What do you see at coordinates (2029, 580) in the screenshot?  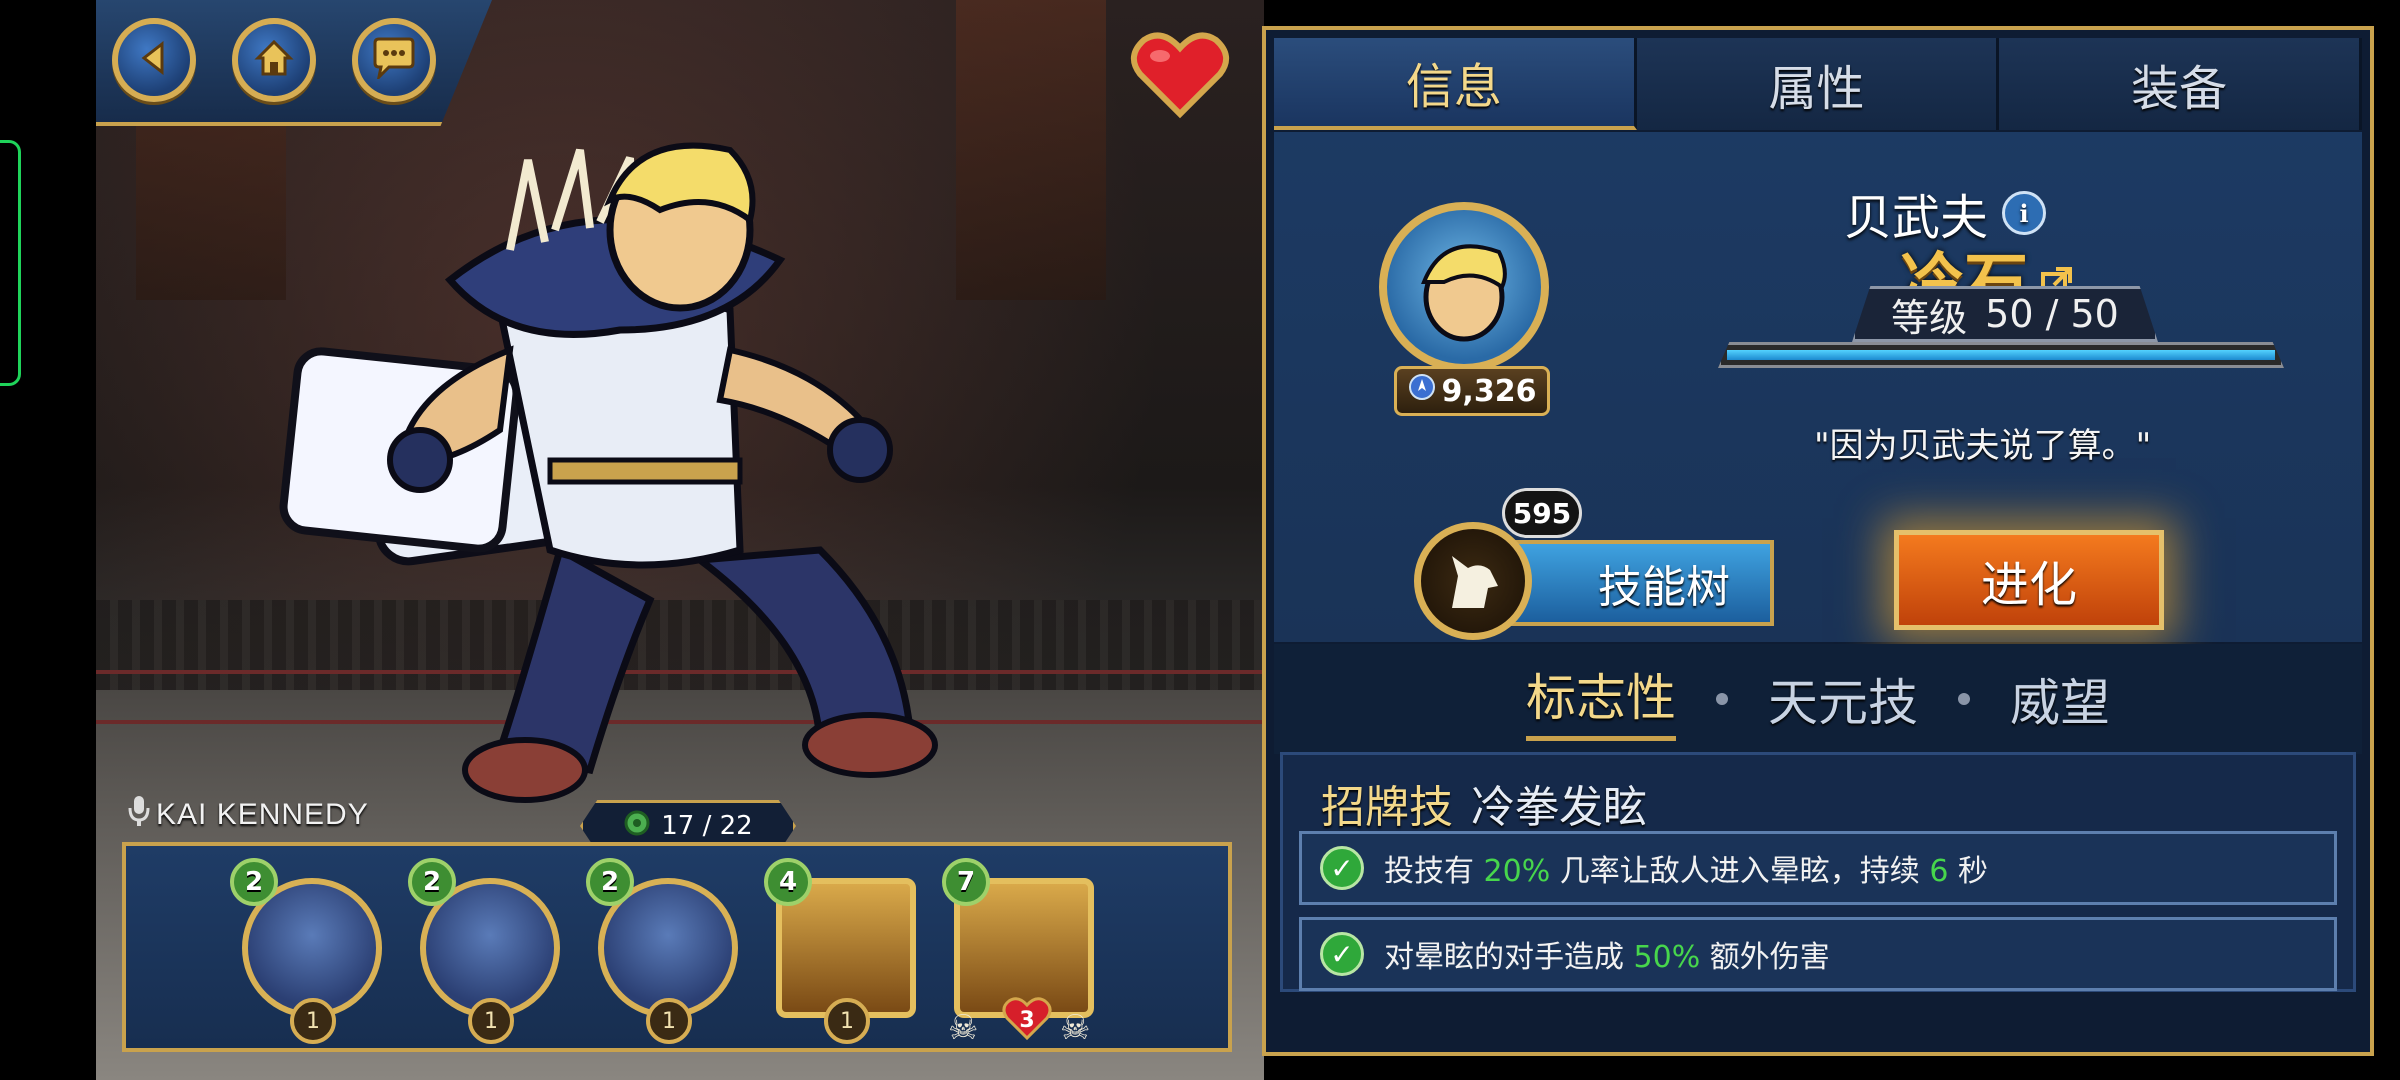 I see `evolve-button: 进化` at bounding box center [2029, 580].